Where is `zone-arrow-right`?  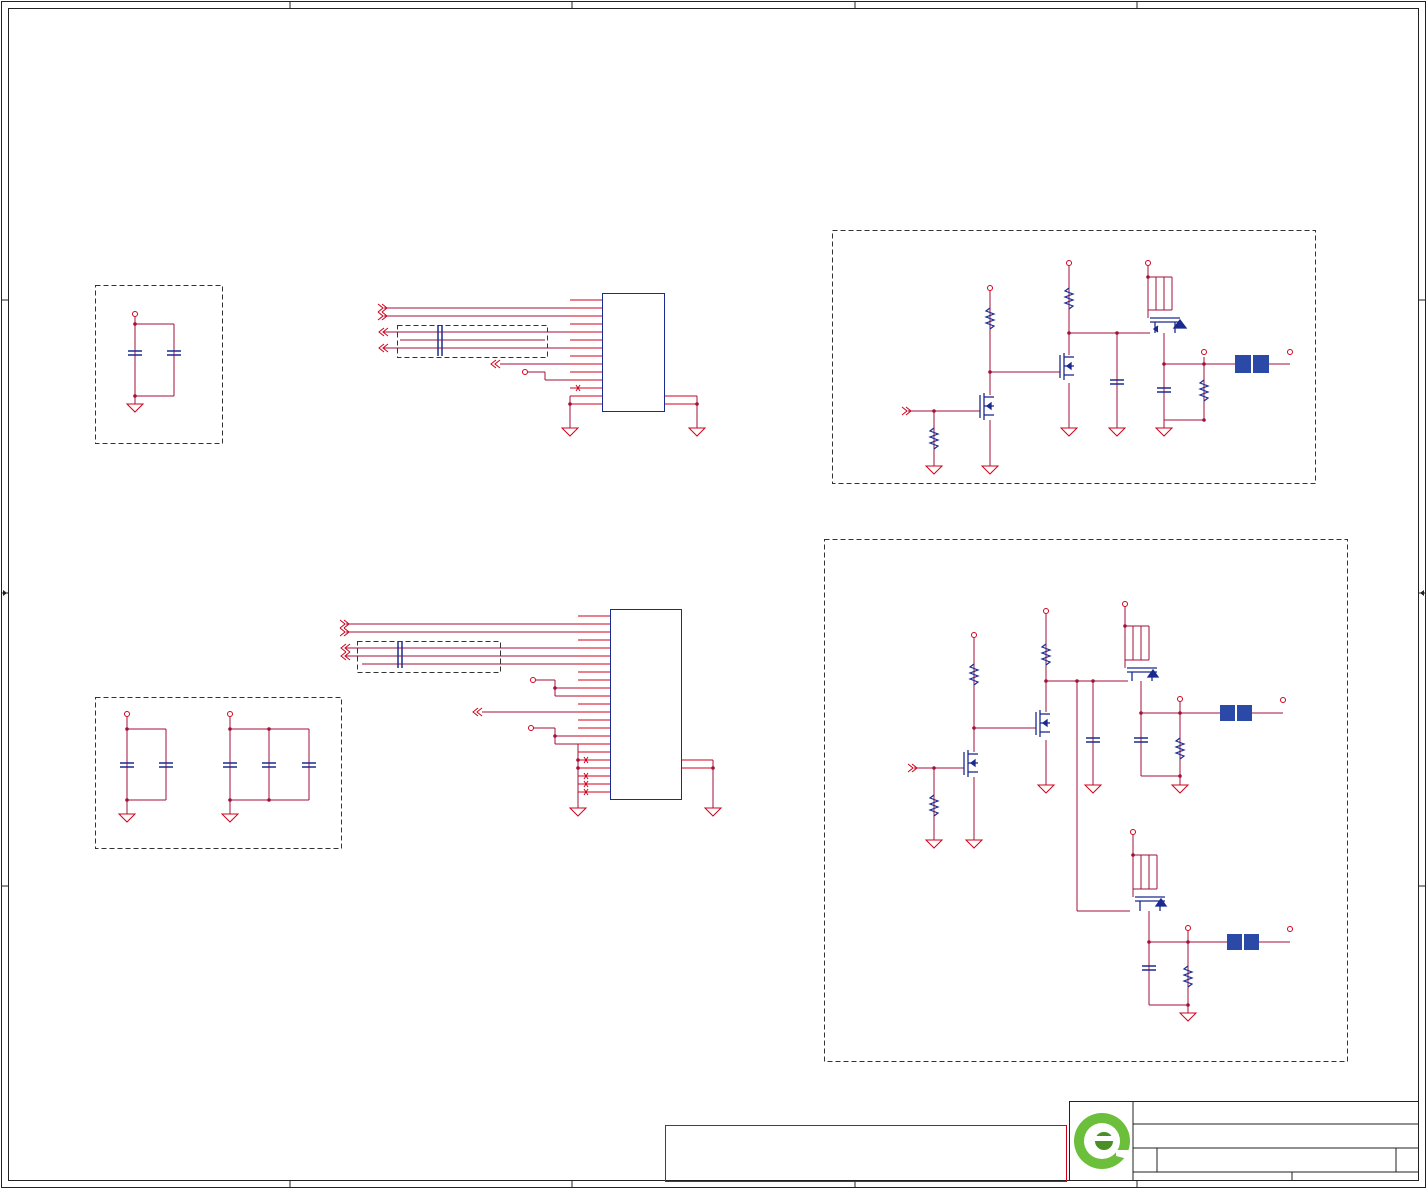 zone-arrow-right is located at coordinates (1422, 593).